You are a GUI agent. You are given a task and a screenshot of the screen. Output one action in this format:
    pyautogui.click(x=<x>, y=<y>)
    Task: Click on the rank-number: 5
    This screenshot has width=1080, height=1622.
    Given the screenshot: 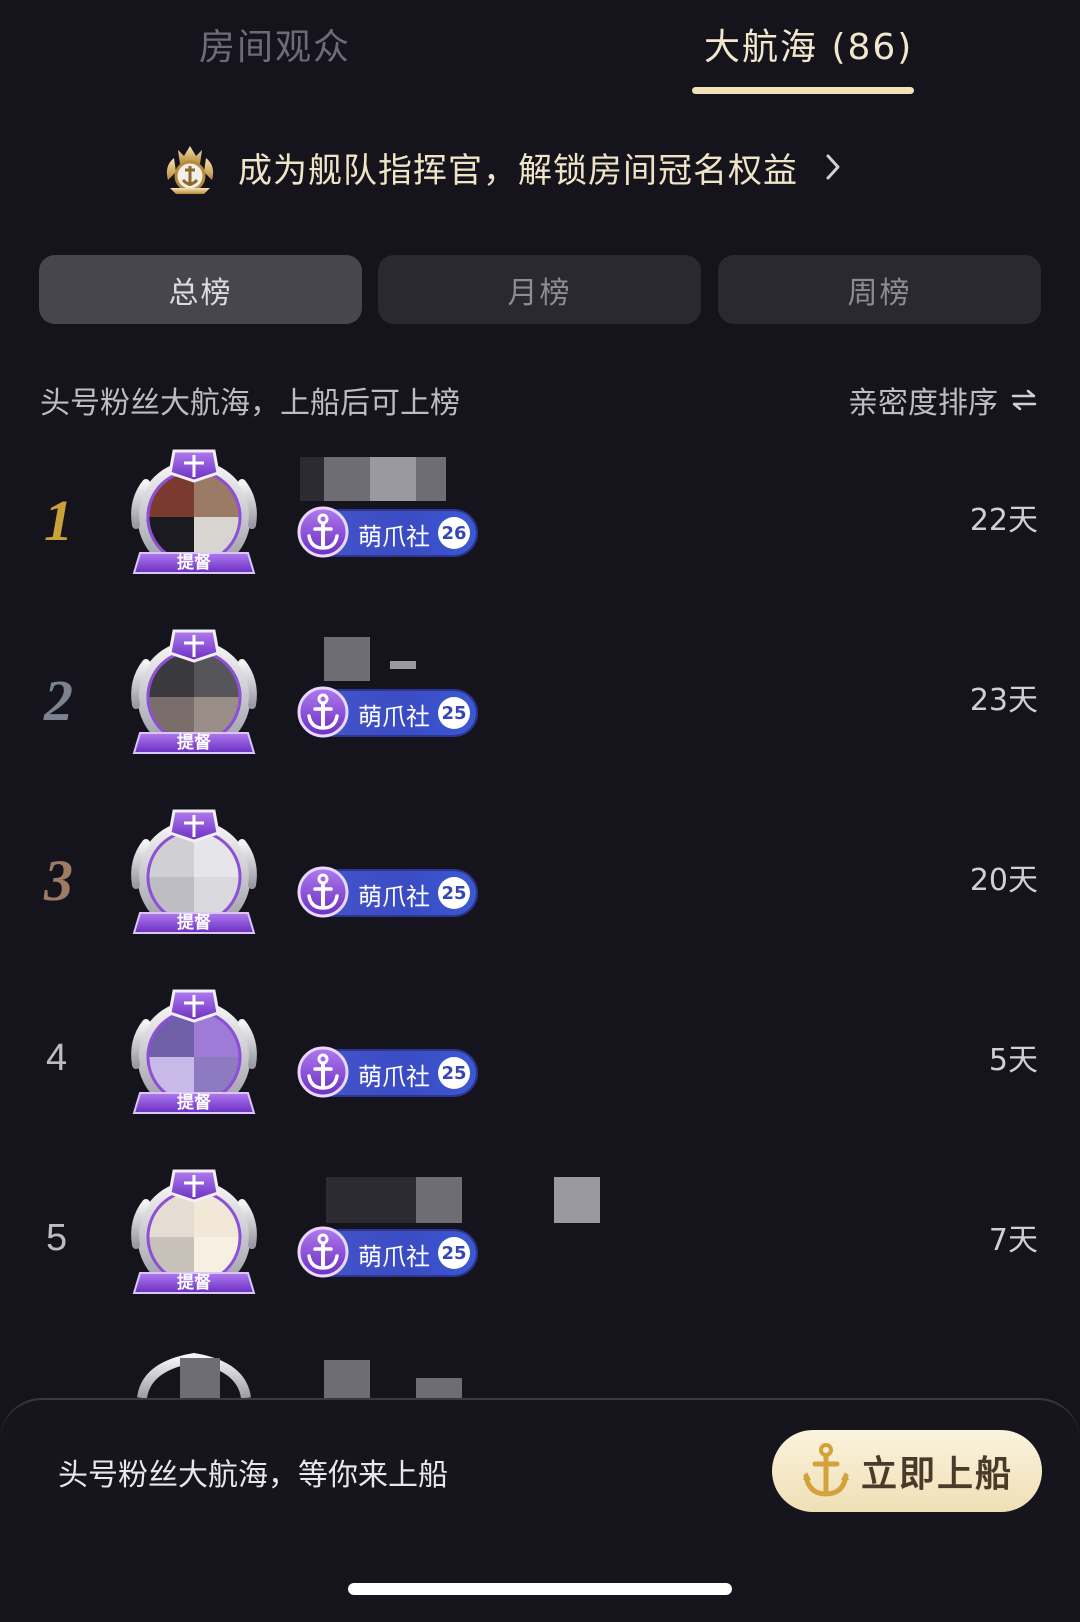 What is the action you would take?
    pyautogui.click(x=57, y=1238)
    